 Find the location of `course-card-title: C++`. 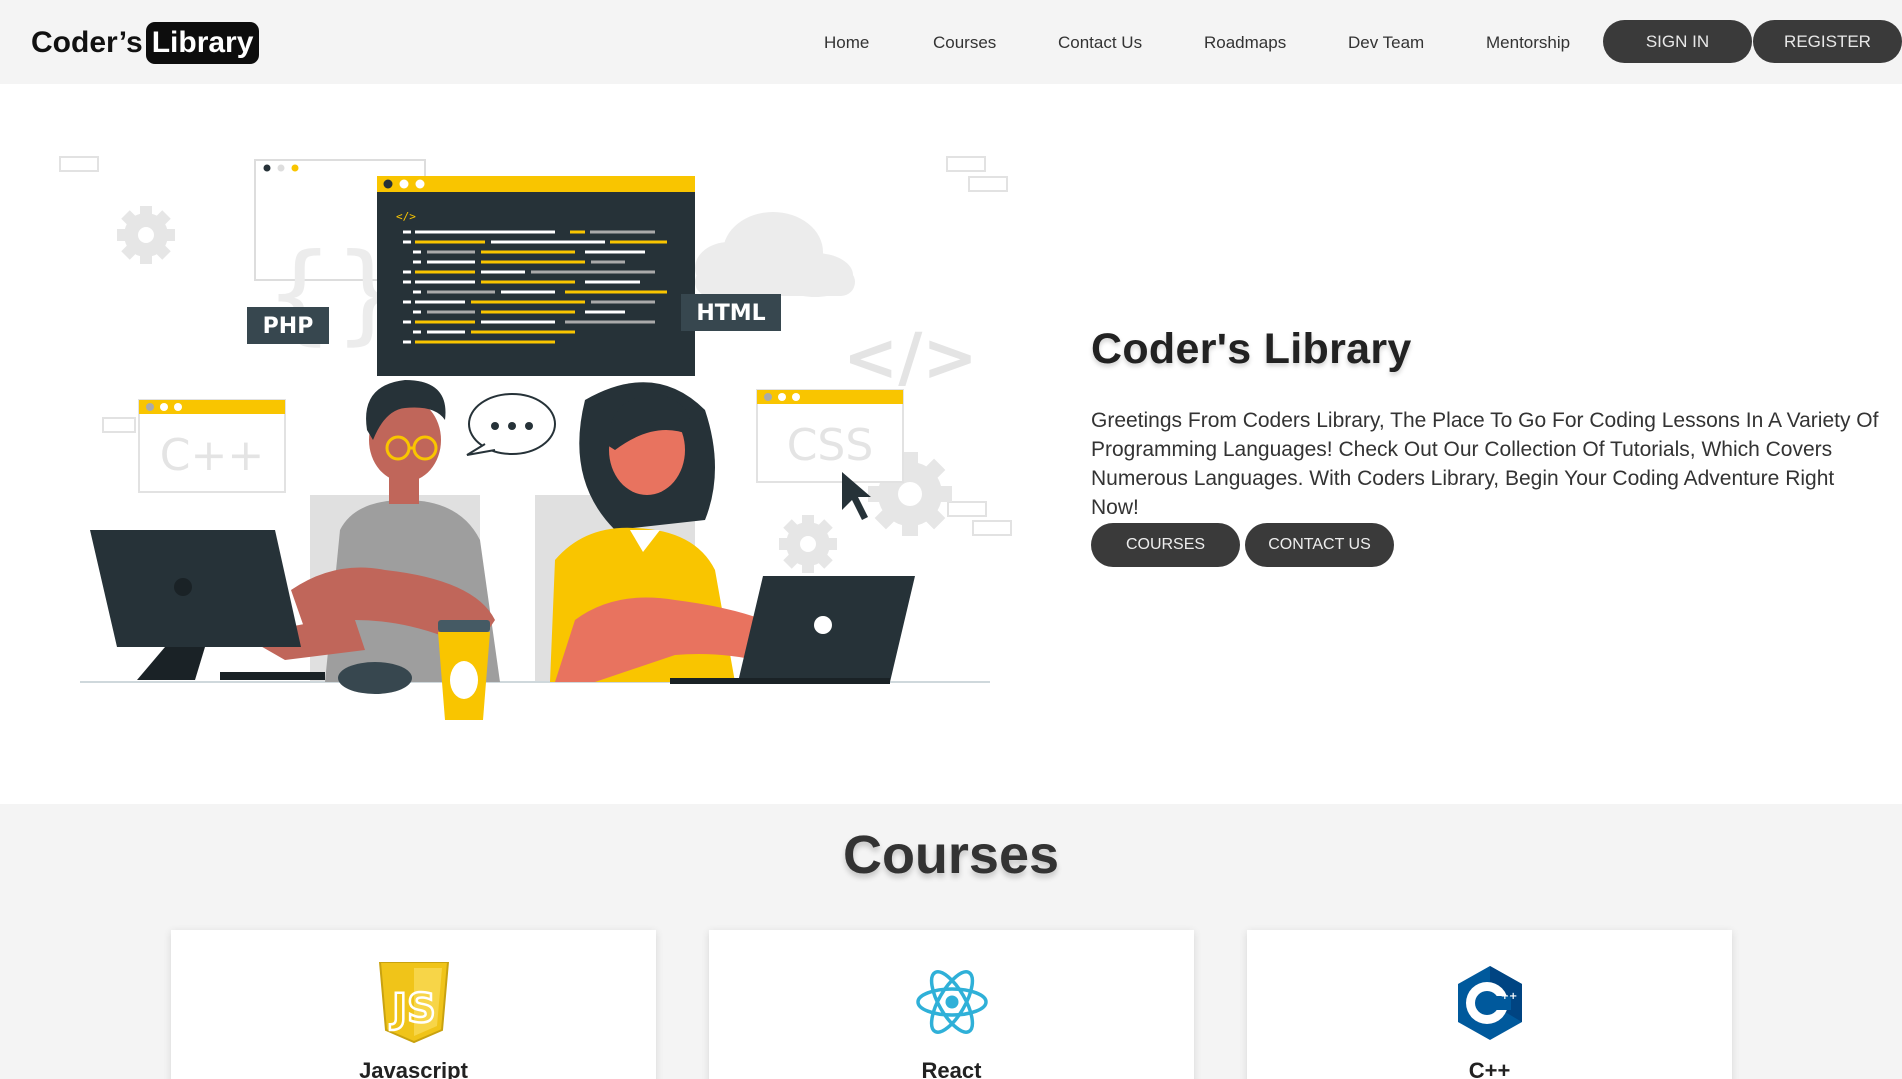

course-card-title: C++ is located at coordinates (1489, 1068).